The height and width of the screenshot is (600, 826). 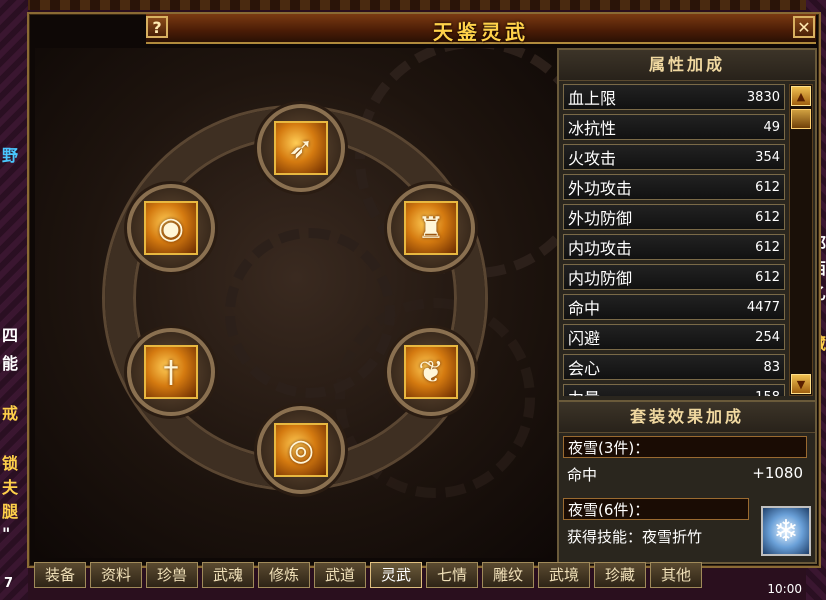 I want to click on attribute-row: 火攻击 354, so click(x=674, y=157).